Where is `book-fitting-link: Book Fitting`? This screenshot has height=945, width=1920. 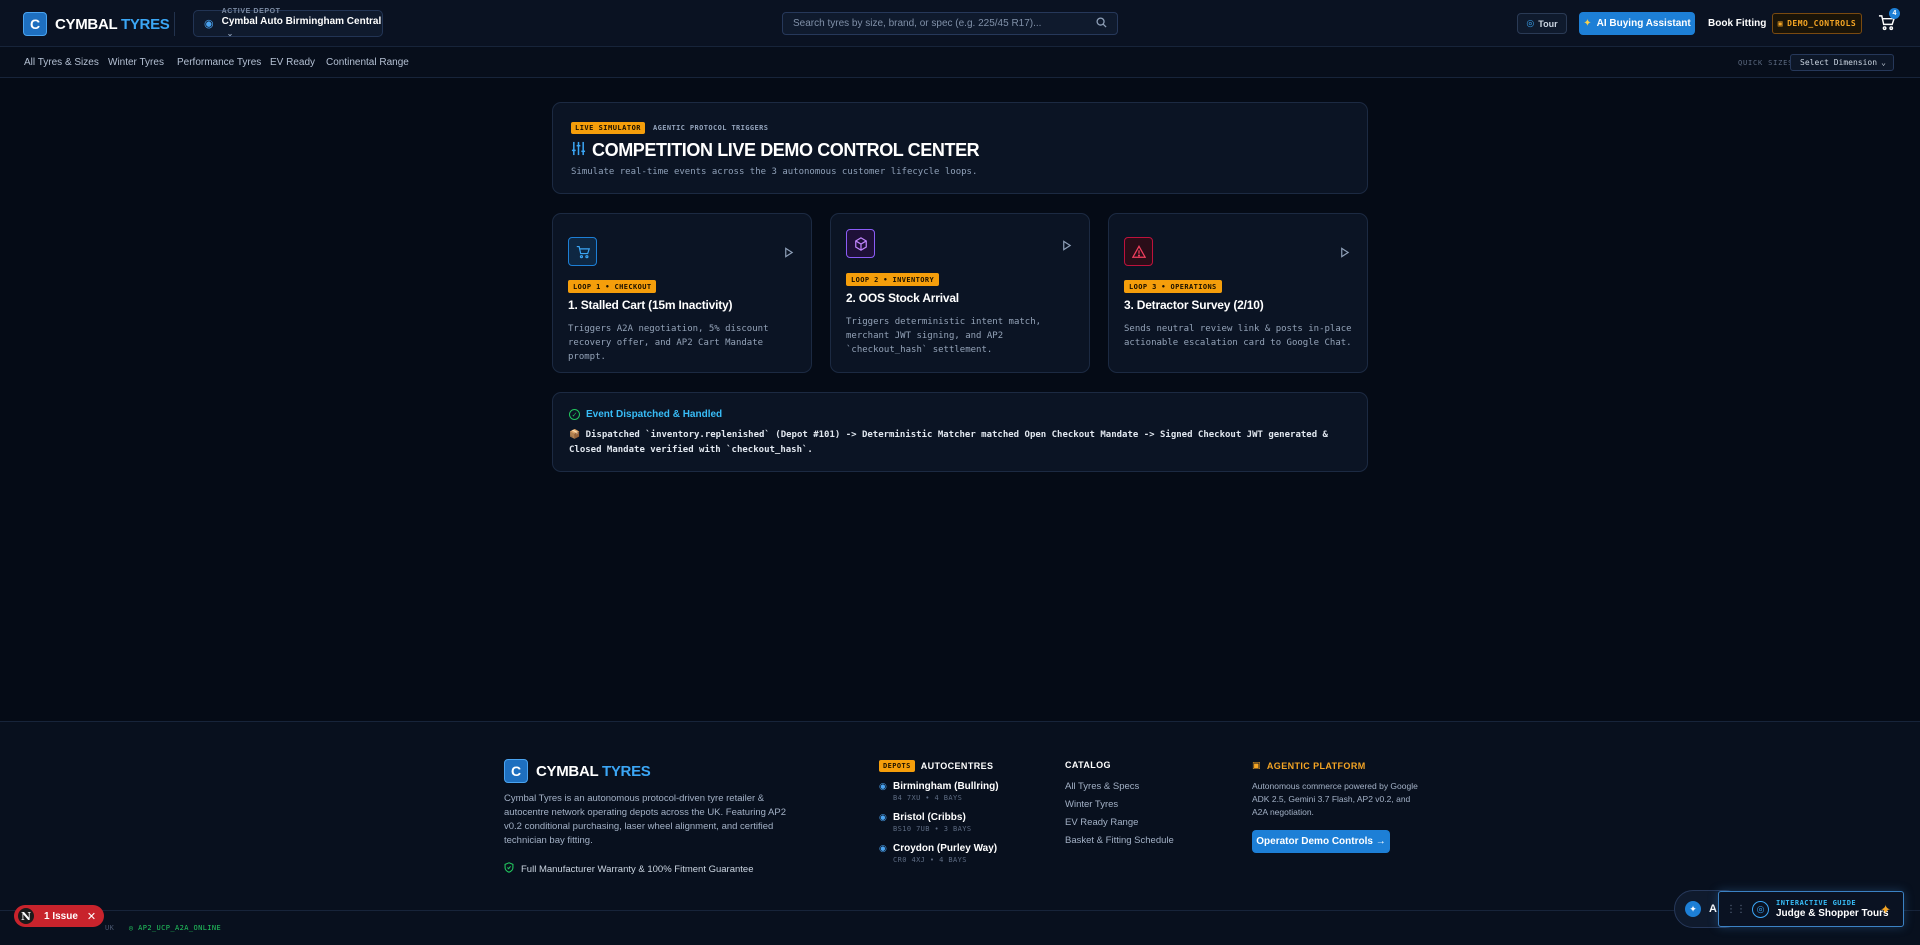
book-fitting-link: Book Fitting is located at coordinates (1737, 23).